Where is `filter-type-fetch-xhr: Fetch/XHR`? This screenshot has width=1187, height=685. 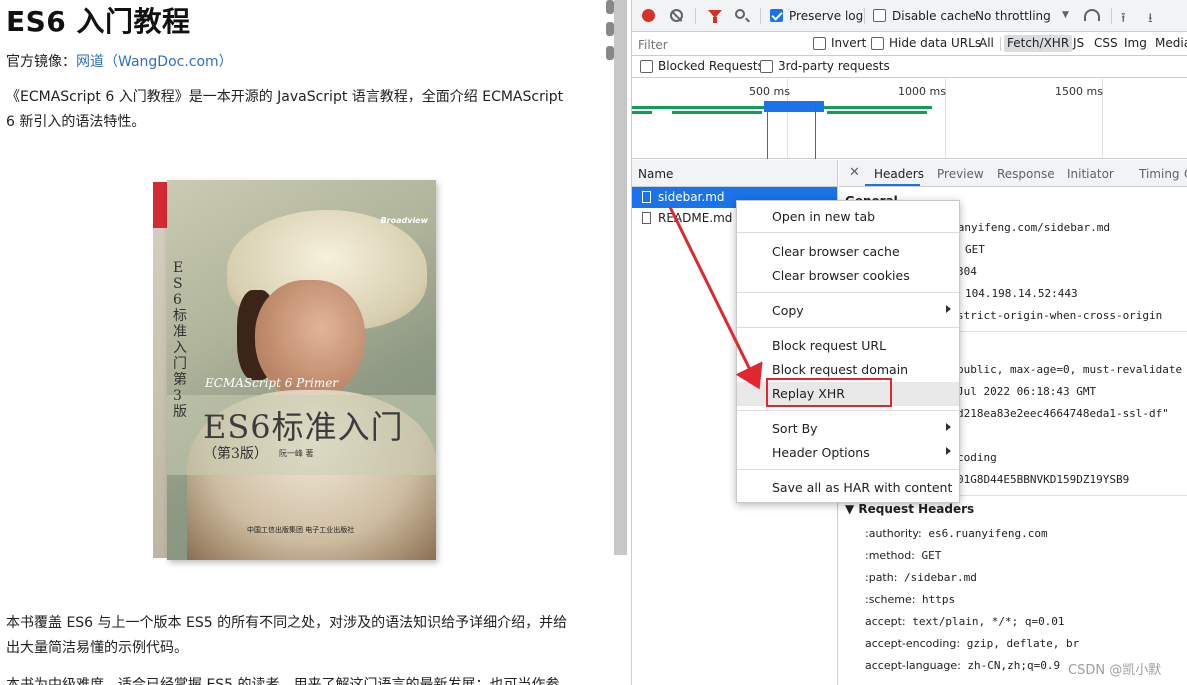
filter-type-fetch-xhr: Fetch/XHR is located at coordinates (1038, 43).